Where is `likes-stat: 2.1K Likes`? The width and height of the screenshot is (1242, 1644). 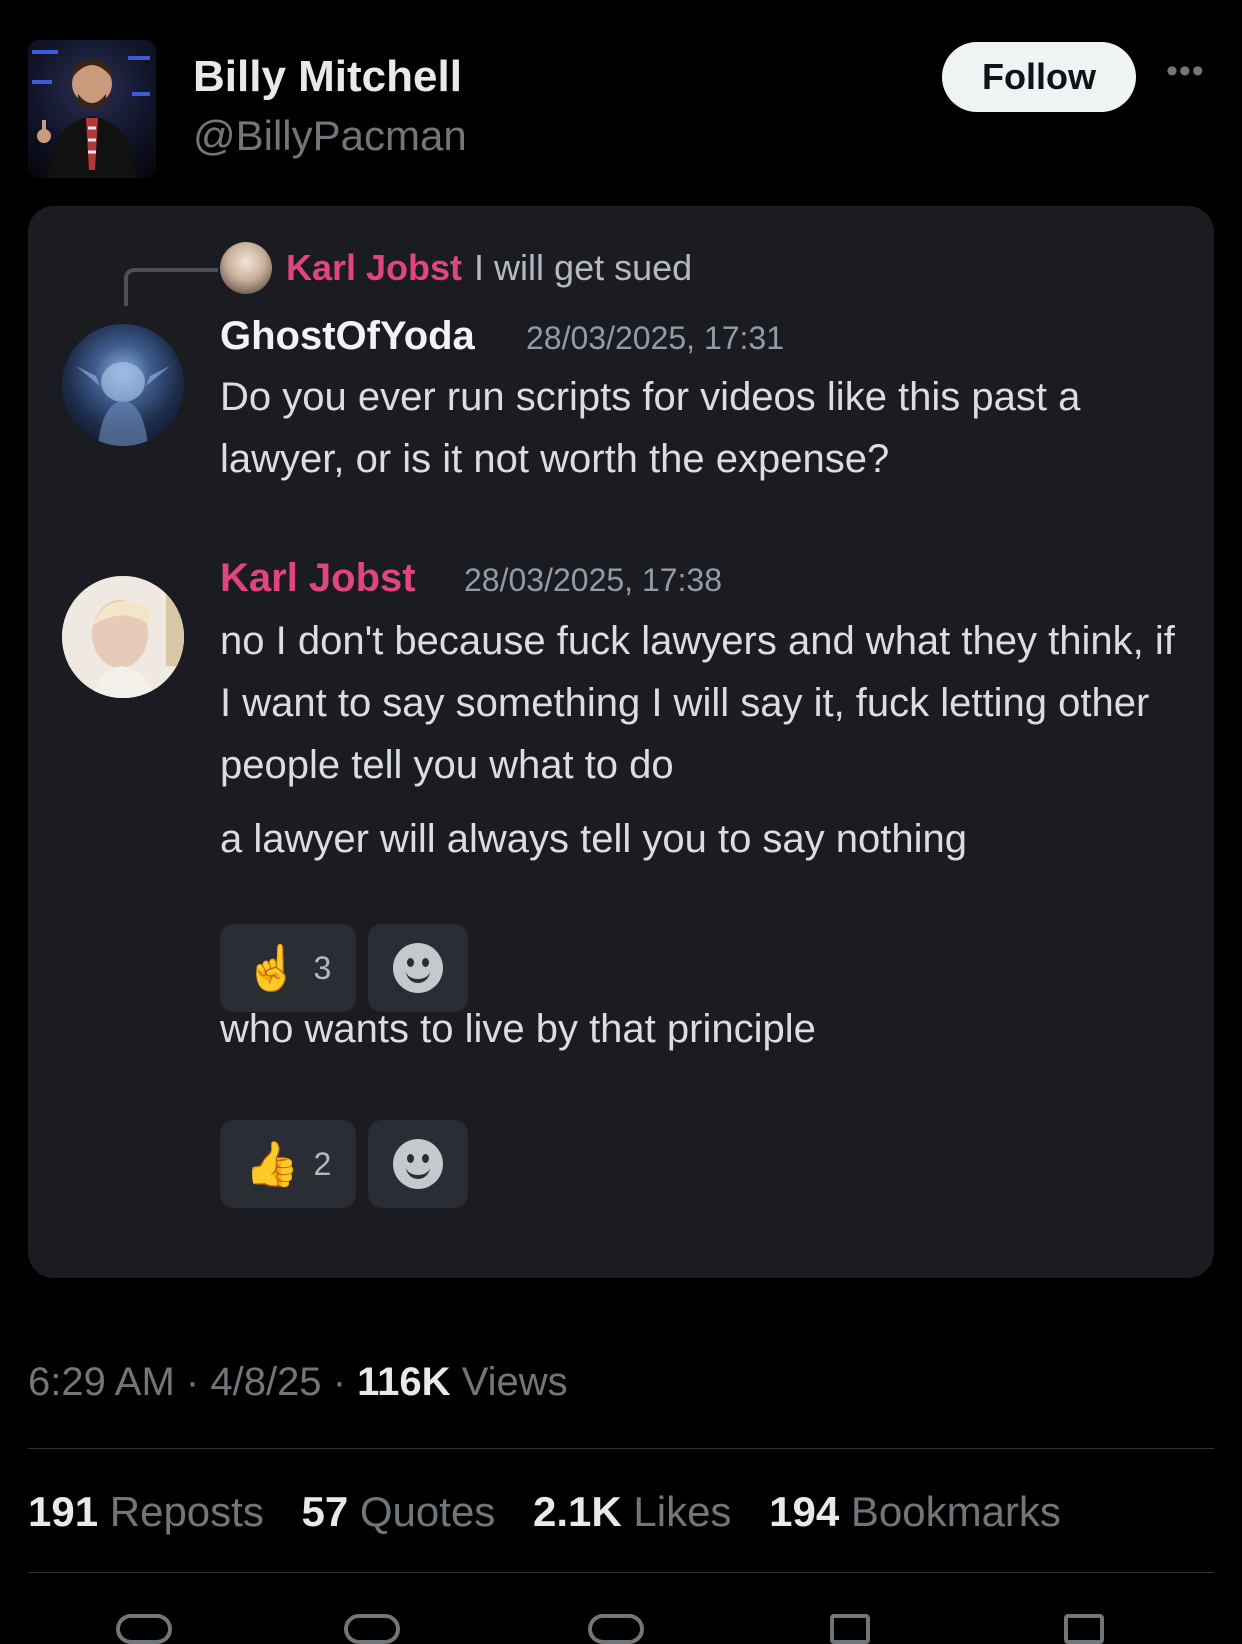
likes-stat: 2.1K Likes is located at coordinates (632, 1511).